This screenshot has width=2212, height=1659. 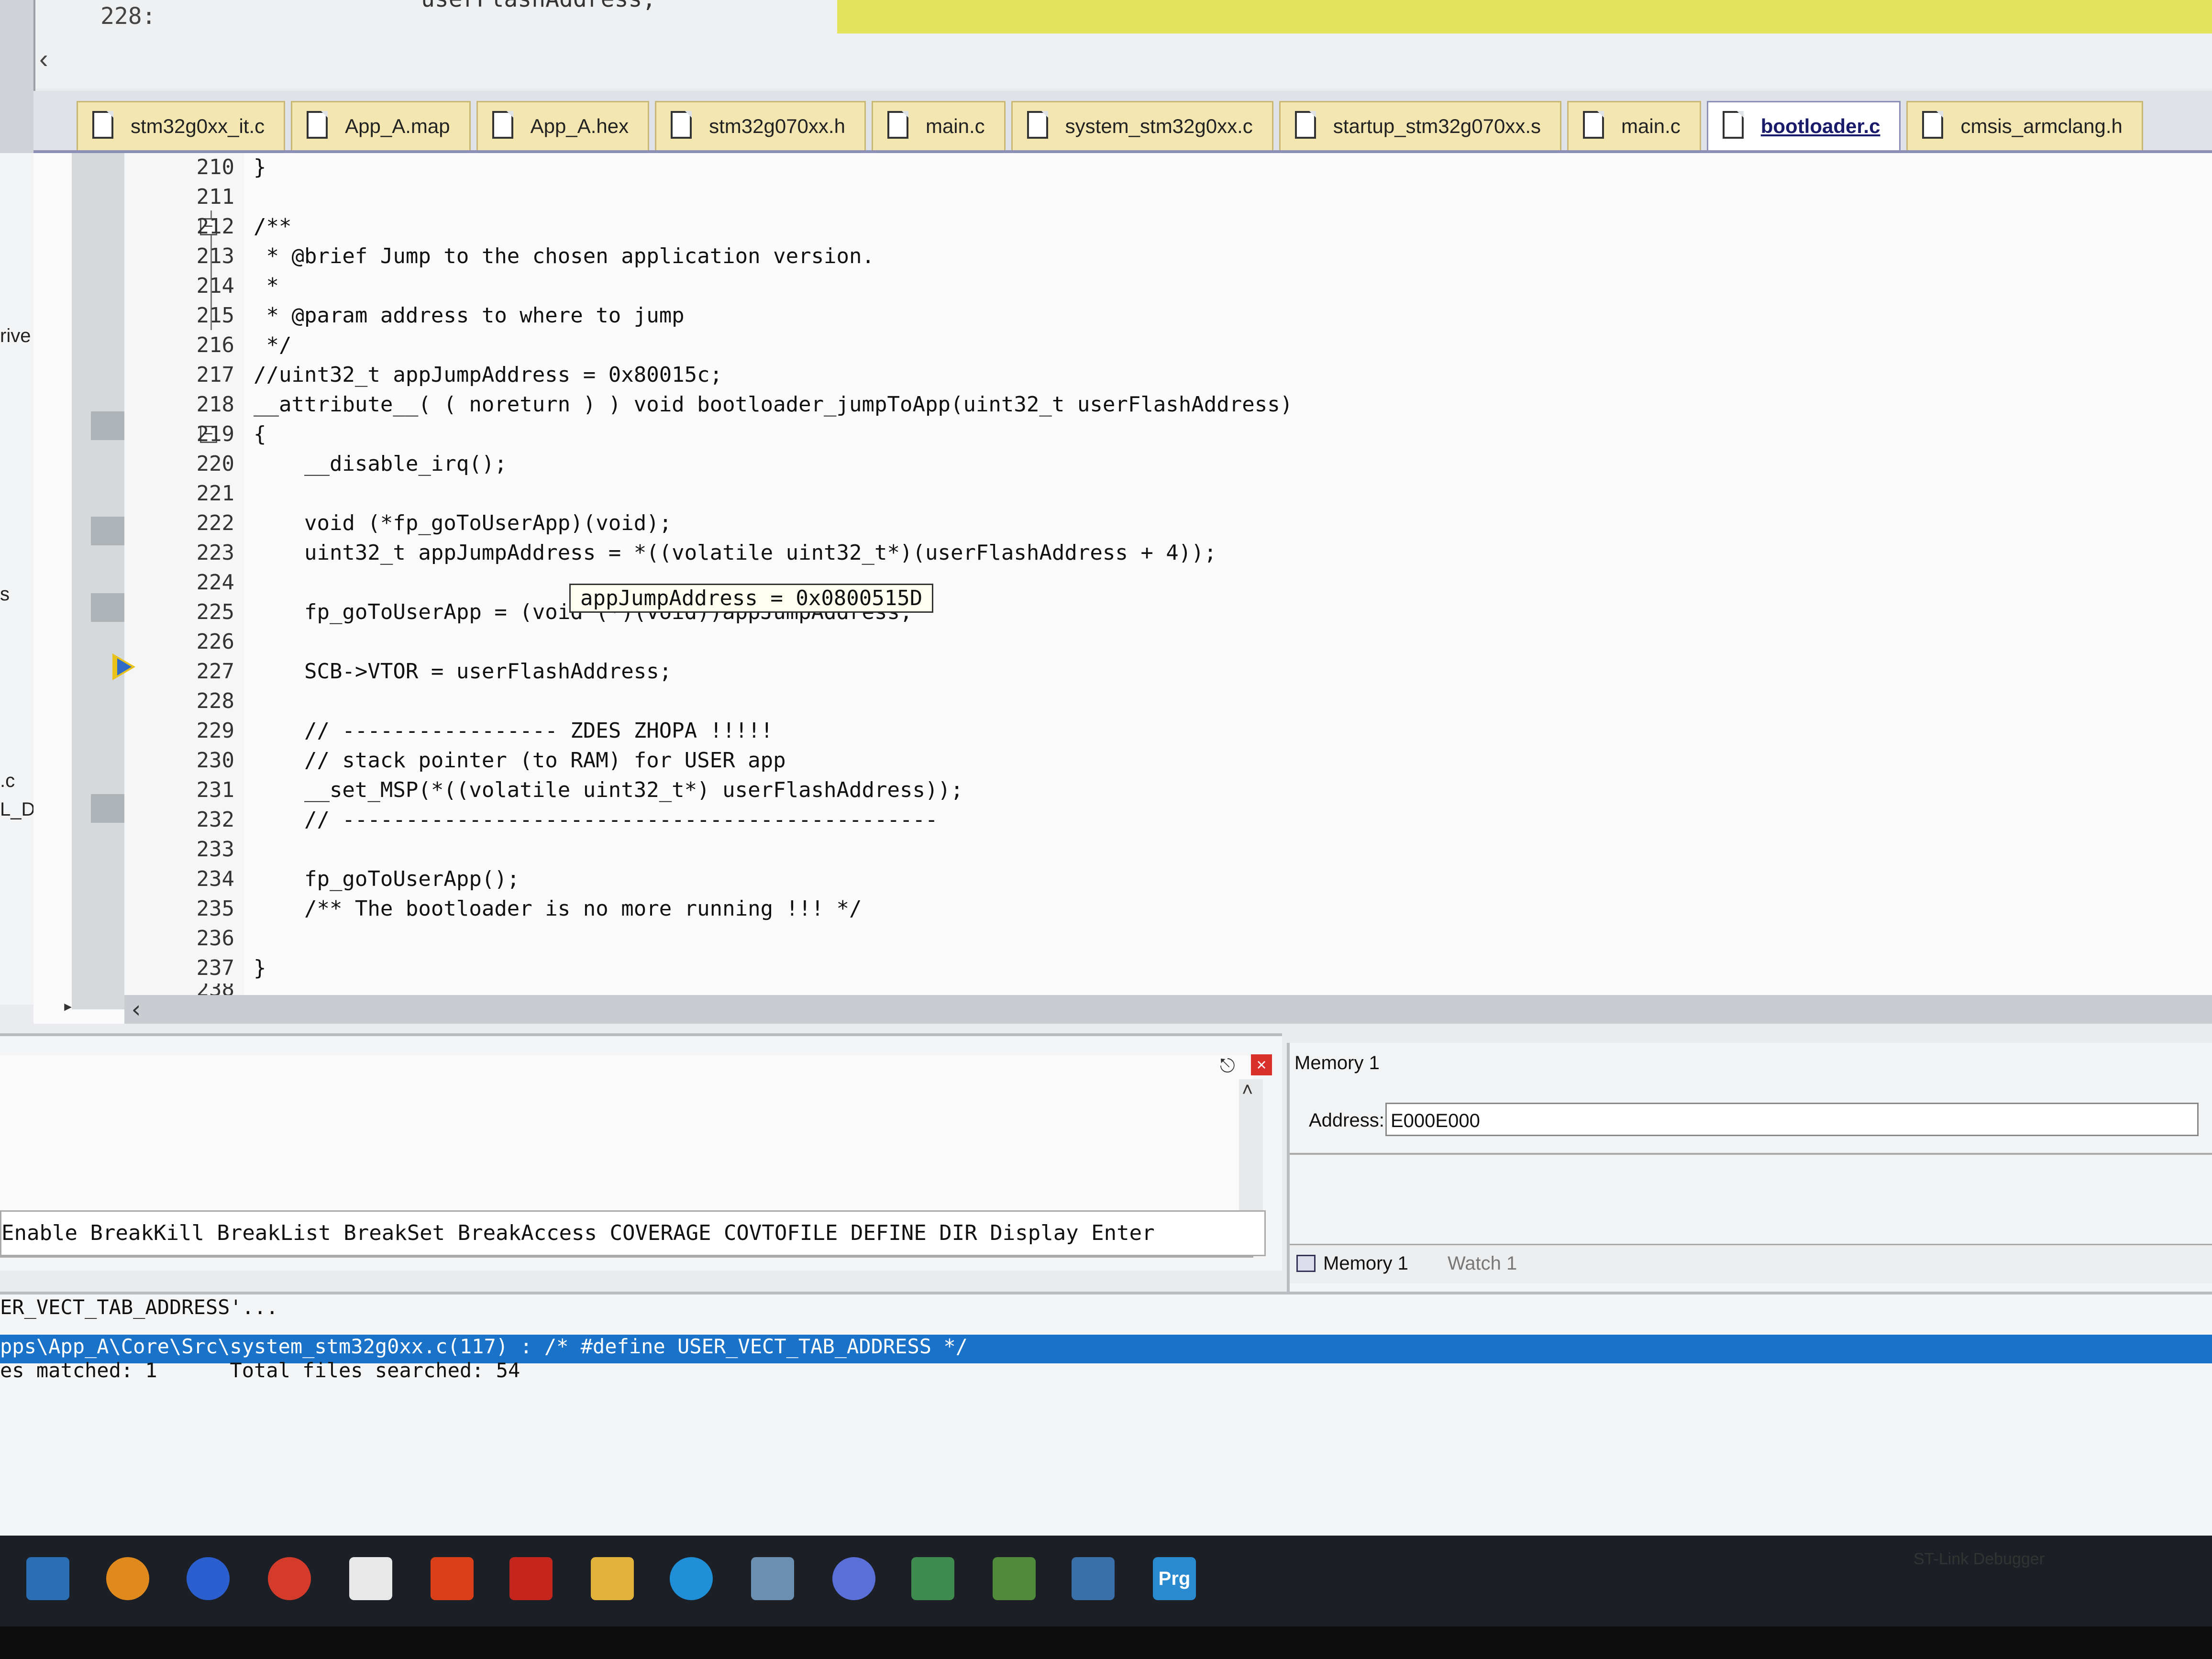 What do you see at coordinates (47, 1578) in the screenshot?
I see `mail-icon` at bounding box center [47, 1578].